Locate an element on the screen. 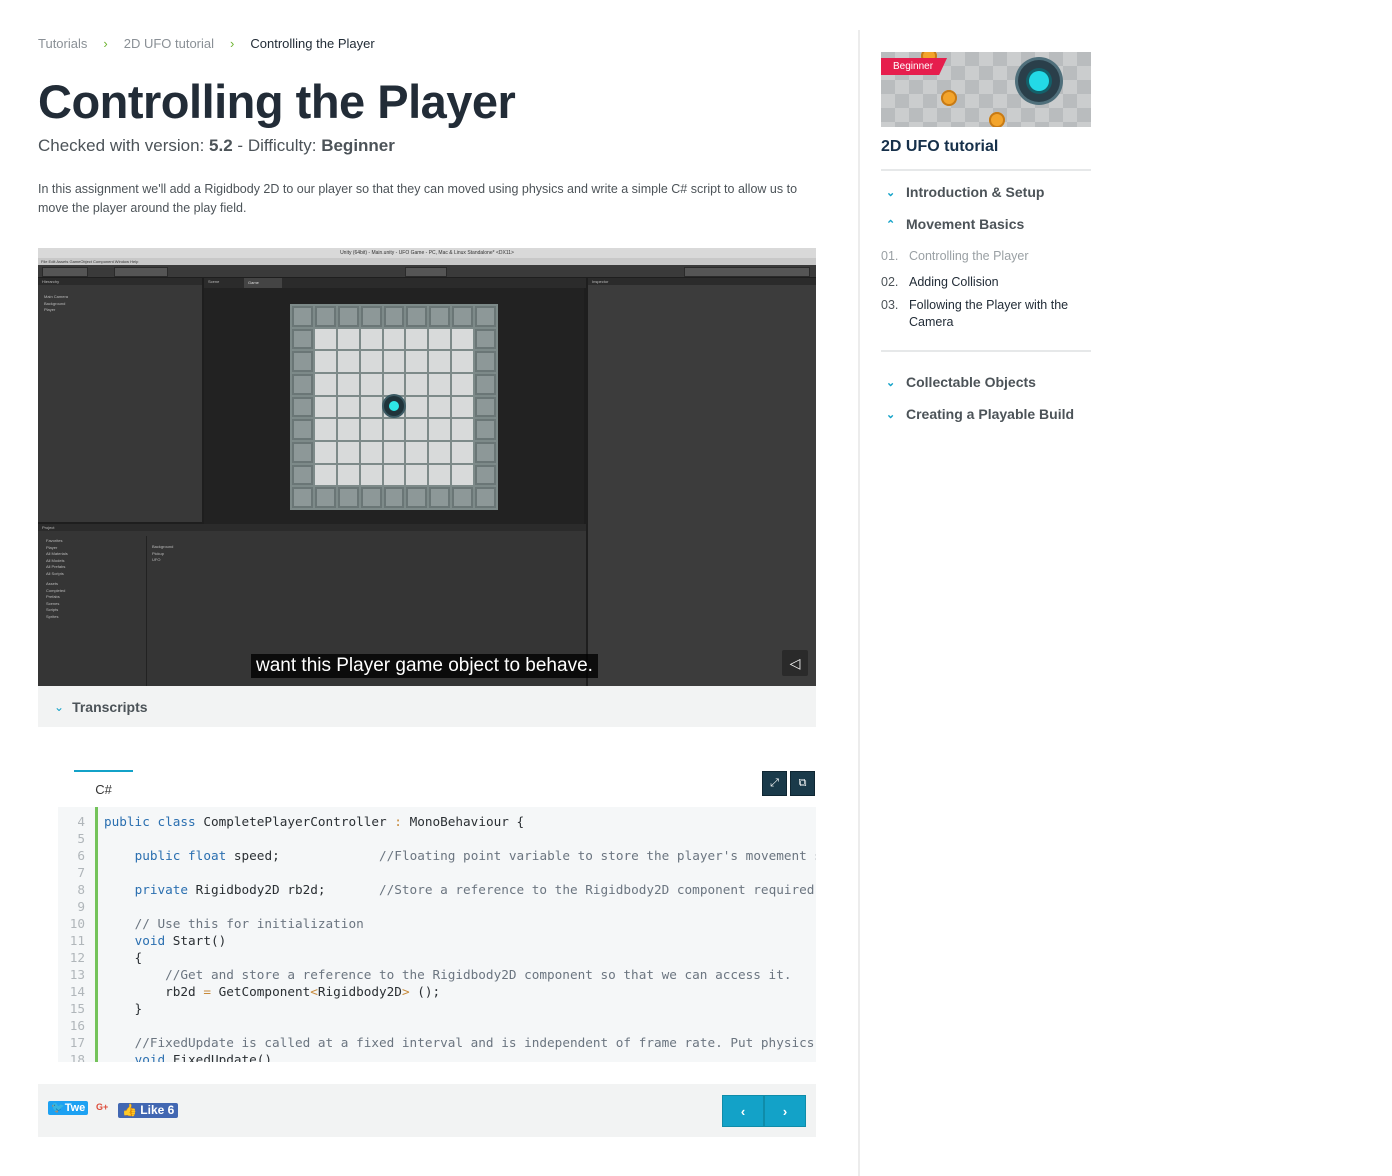 This screenshot has width=1392, height=1176. column-divider is located at coordinates (859, 603).